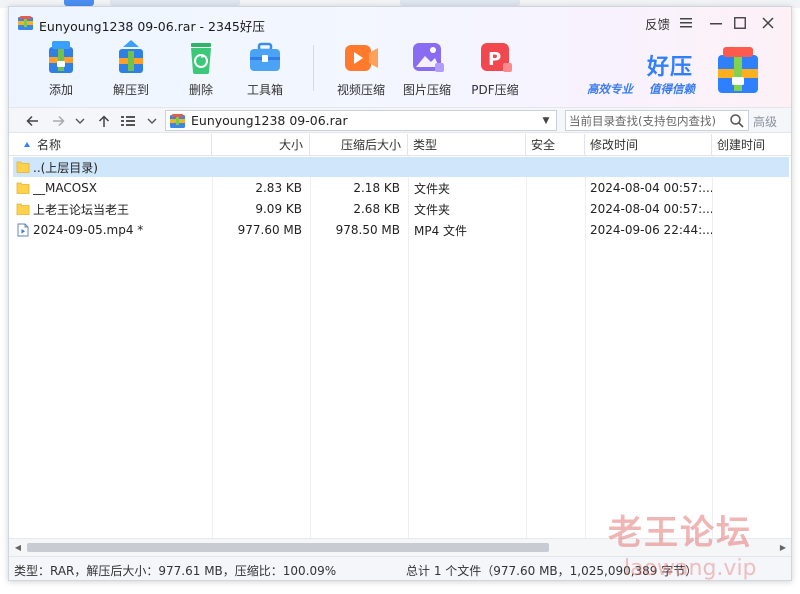 This screenshot has width=800, height=594. I want to click on toolbox-label: 工具箱, so click(264, 90).